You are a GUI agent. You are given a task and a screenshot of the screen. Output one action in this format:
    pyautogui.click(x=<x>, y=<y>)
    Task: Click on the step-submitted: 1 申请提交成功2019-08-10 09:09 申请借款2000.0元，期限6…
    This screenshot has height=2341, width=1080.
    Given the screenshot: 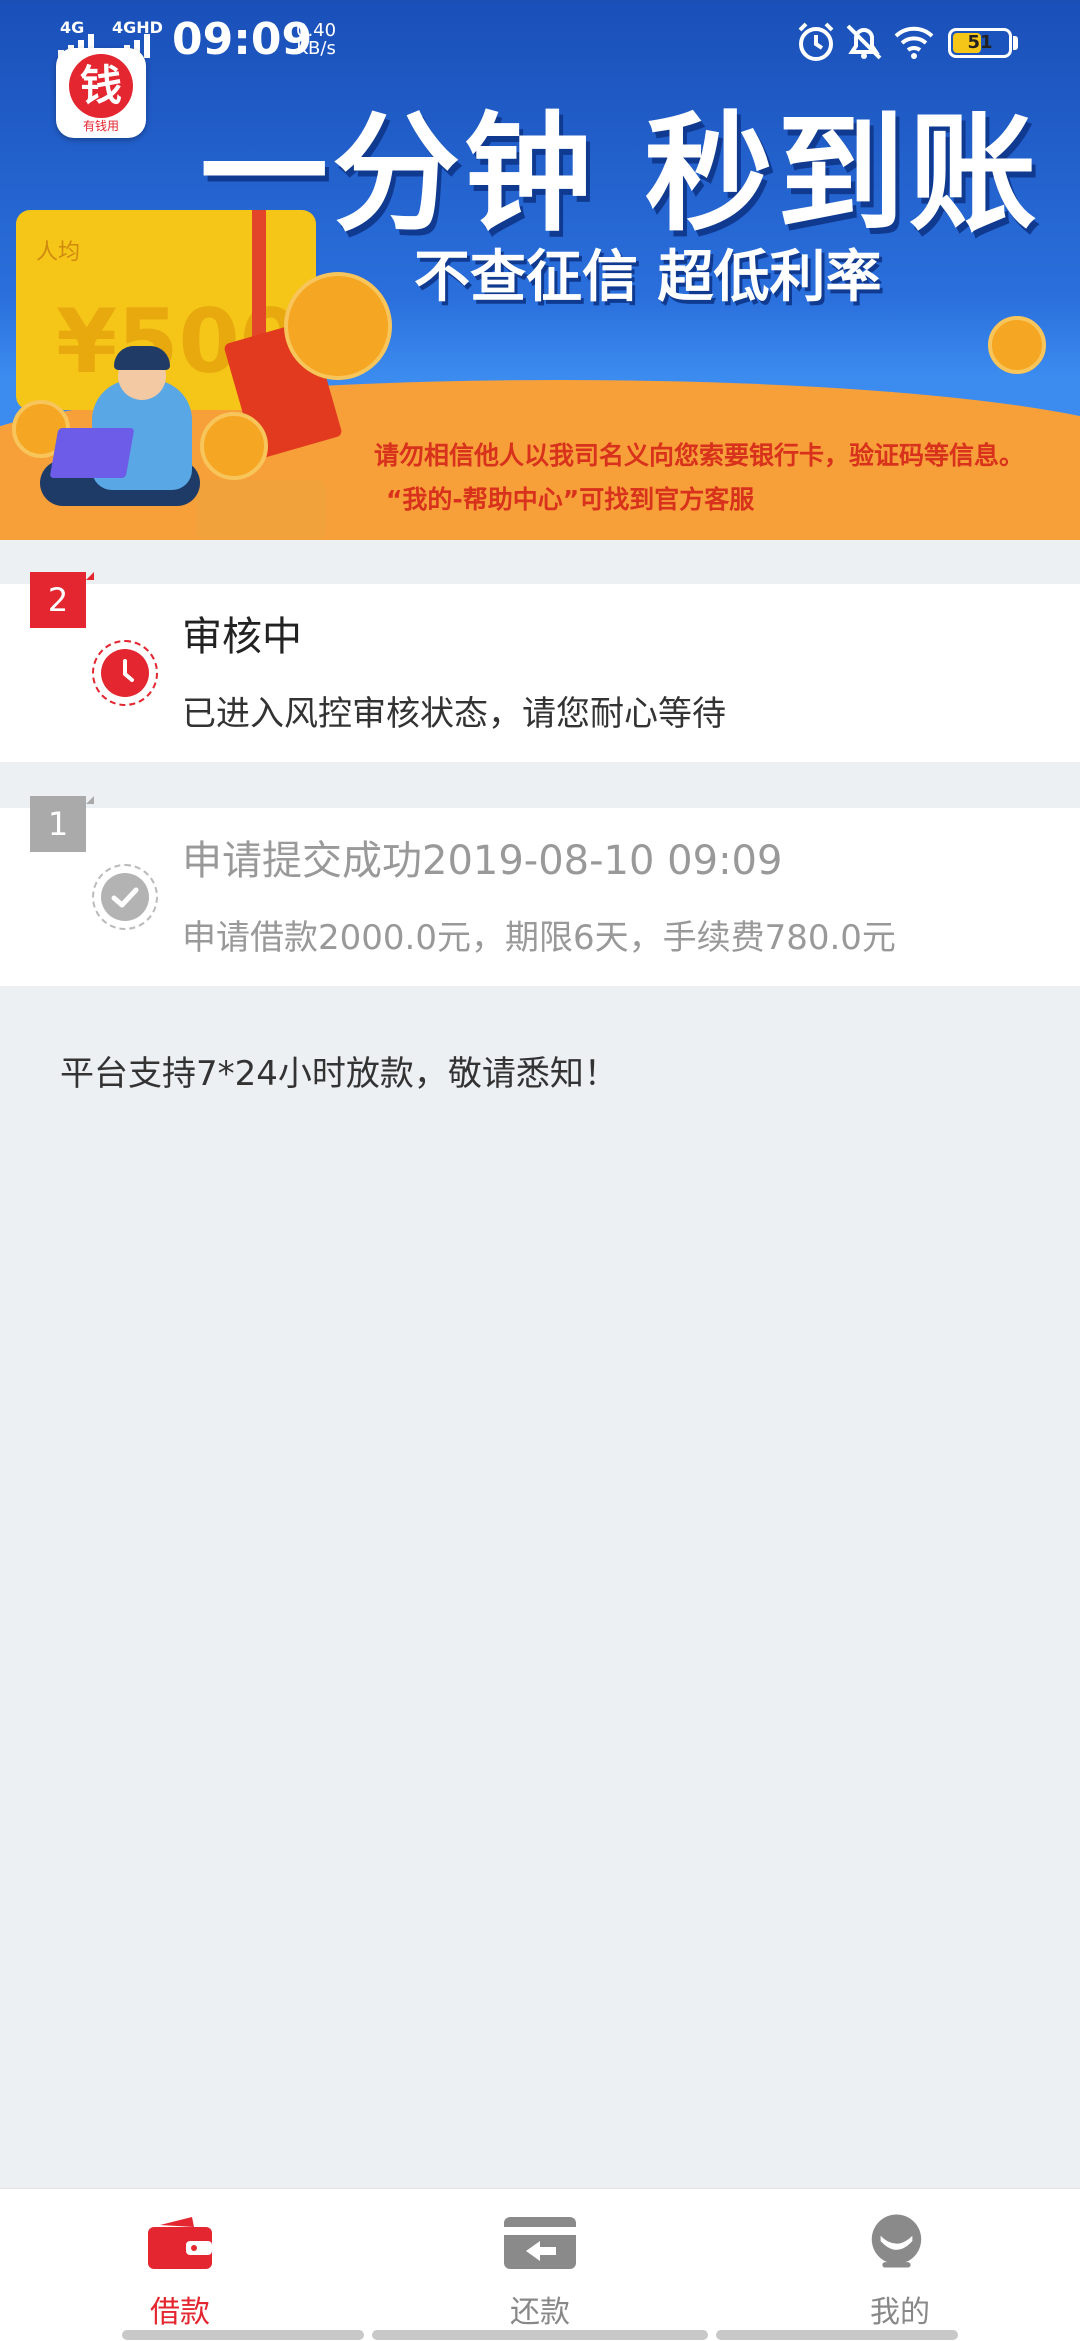 What is the action you would take?
    pyautogui.click(x=540, y=891)
    